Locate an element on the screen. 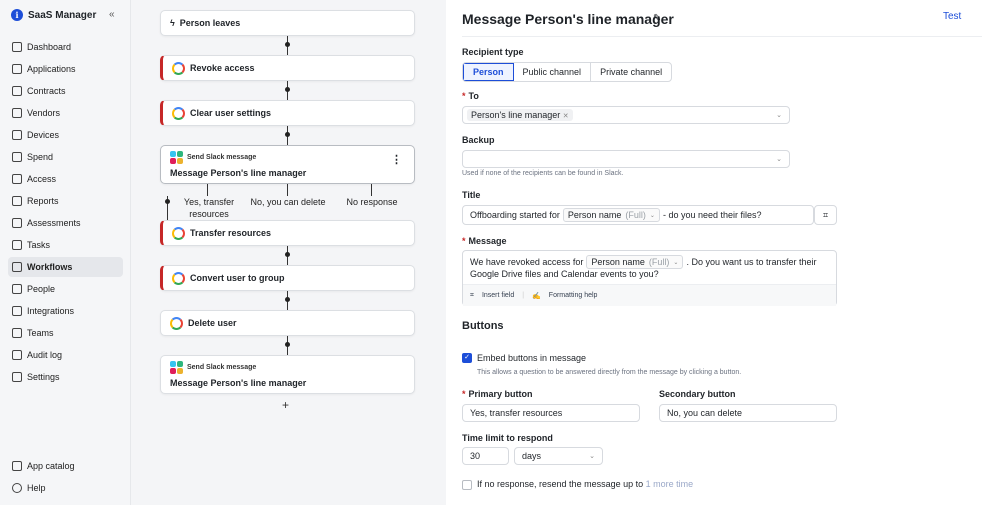 The image size is (999, 505). step-transfer-resources: Transfer resources is located at coordinates (287, 233).